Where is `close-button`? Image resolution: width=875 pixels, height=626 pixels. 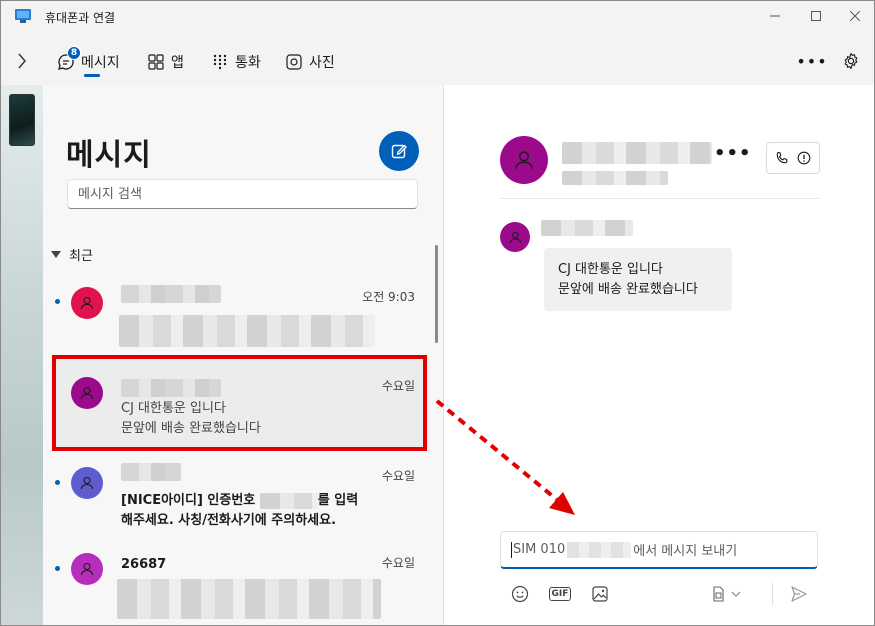 close-button is located at coordinates (855, 16).